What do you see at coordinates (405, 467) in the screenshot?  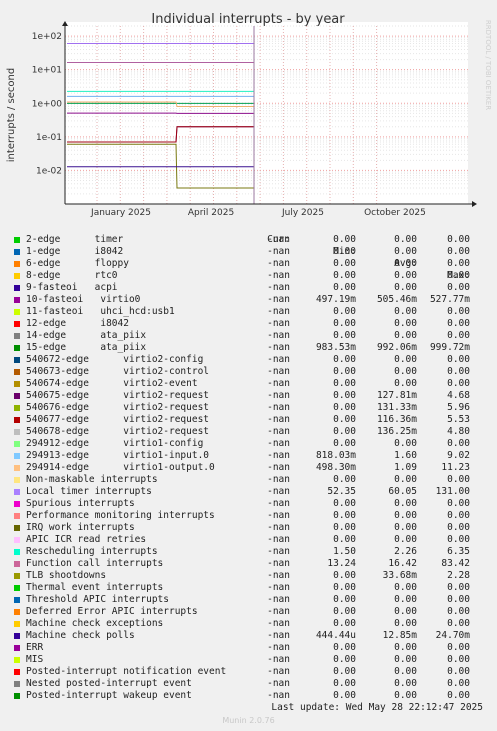 I see `legend-avg: 1.09` at bounding box center [405, 467].